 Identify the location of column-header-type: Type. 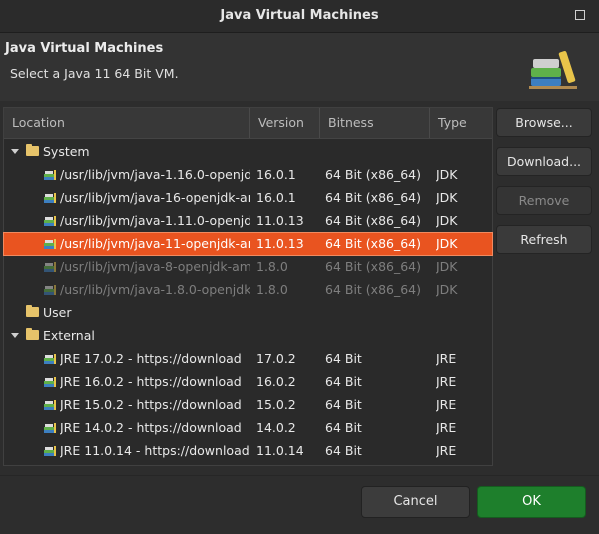
(461, 123).